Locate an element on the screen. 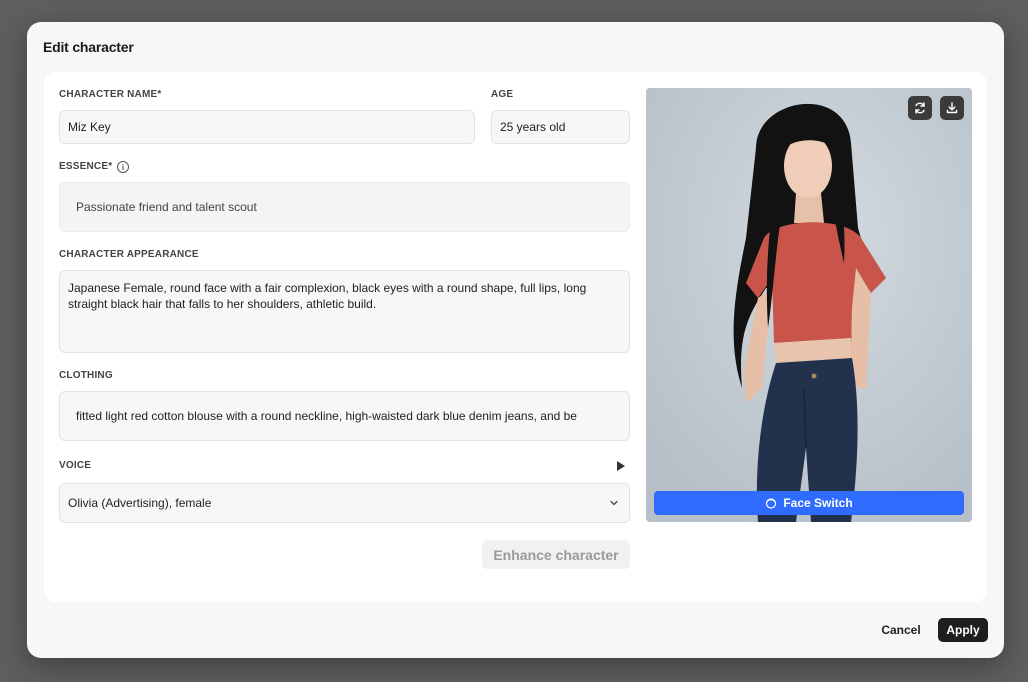 This screenshot has width=1028, height=682. appearance-label: CHARACTER APPEARANCE is located at coordinates (129, 254).